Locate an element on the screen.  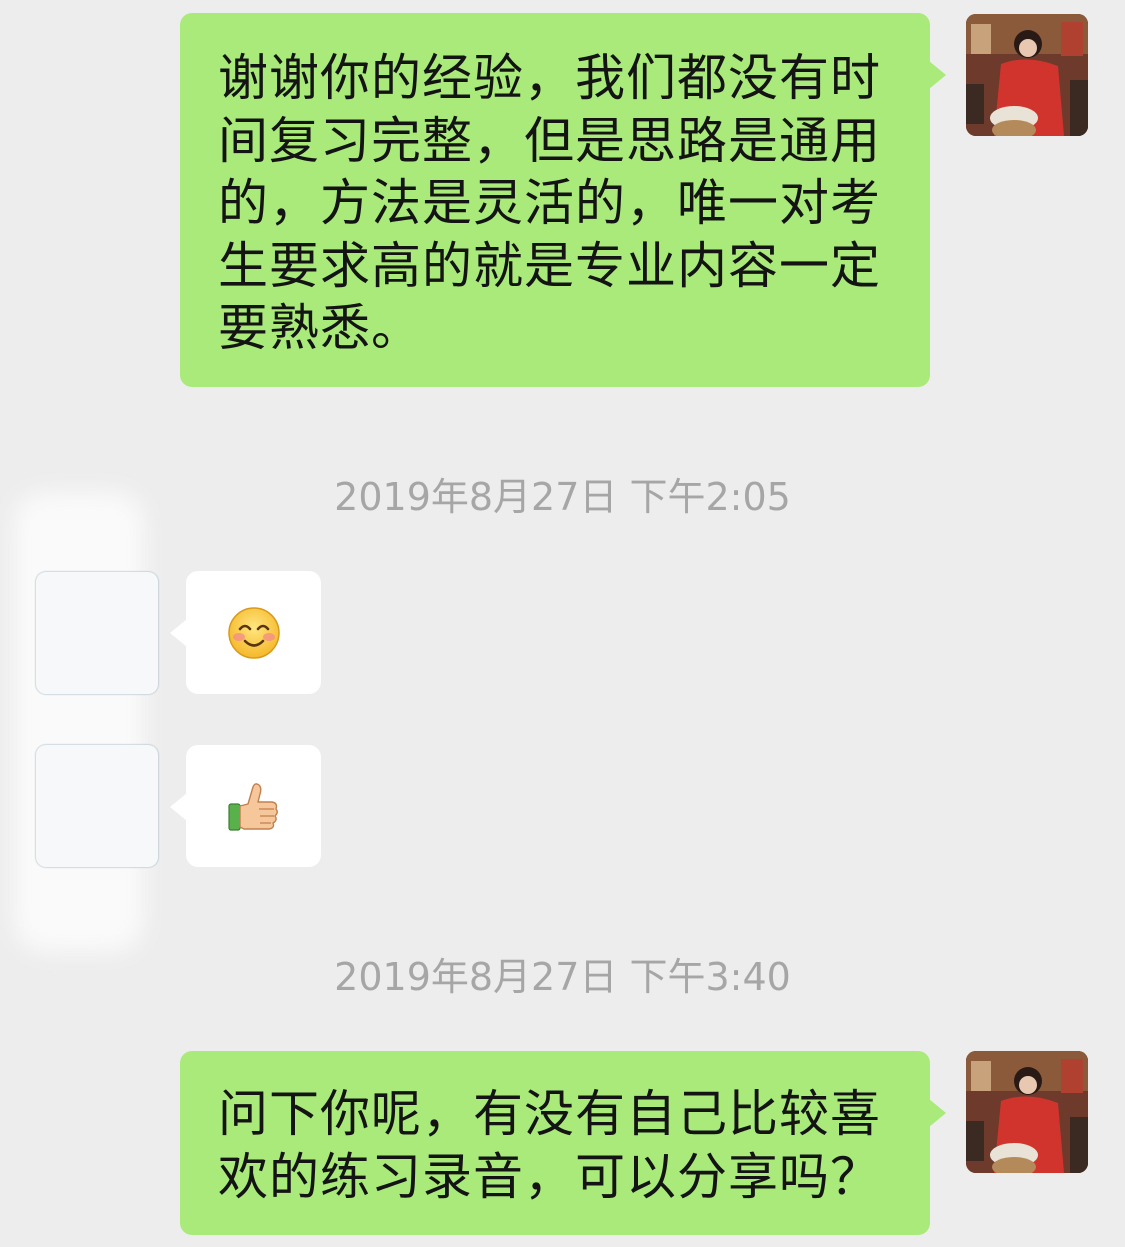
obscured-area is located at coordinates (79, 722).